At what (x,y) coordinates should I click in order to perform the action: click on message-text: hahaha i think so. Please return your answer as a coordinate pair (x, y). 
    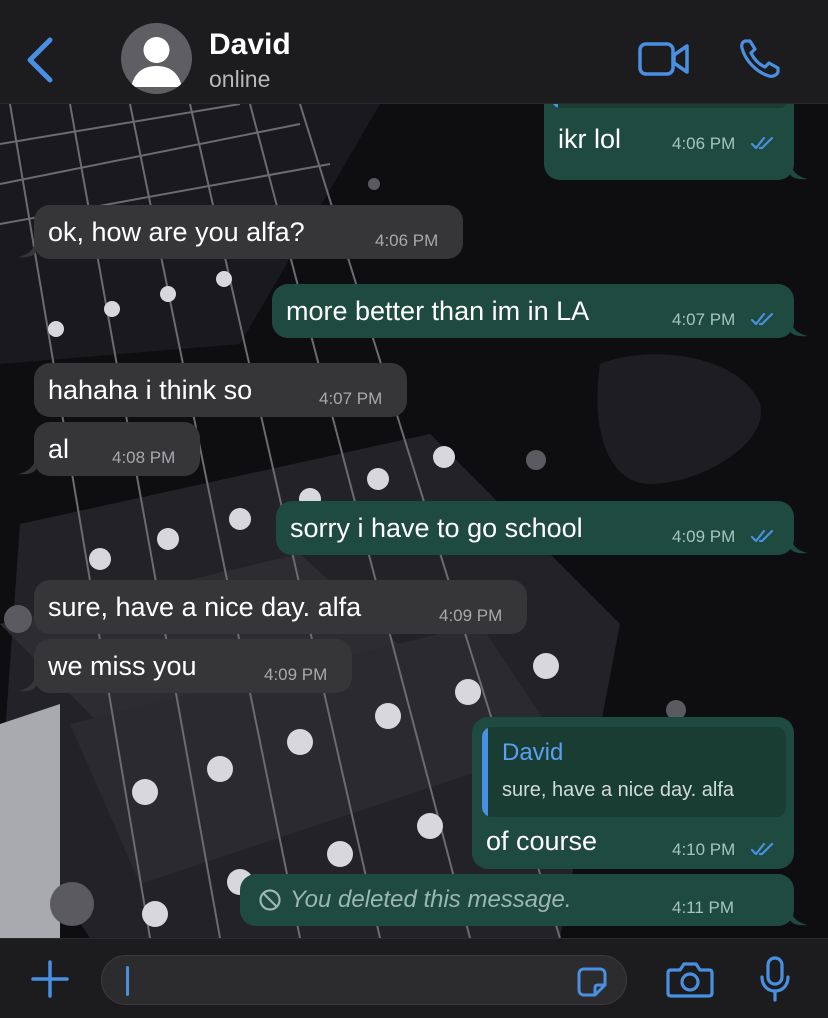
    Looking at the image, I should click on (150, 390).